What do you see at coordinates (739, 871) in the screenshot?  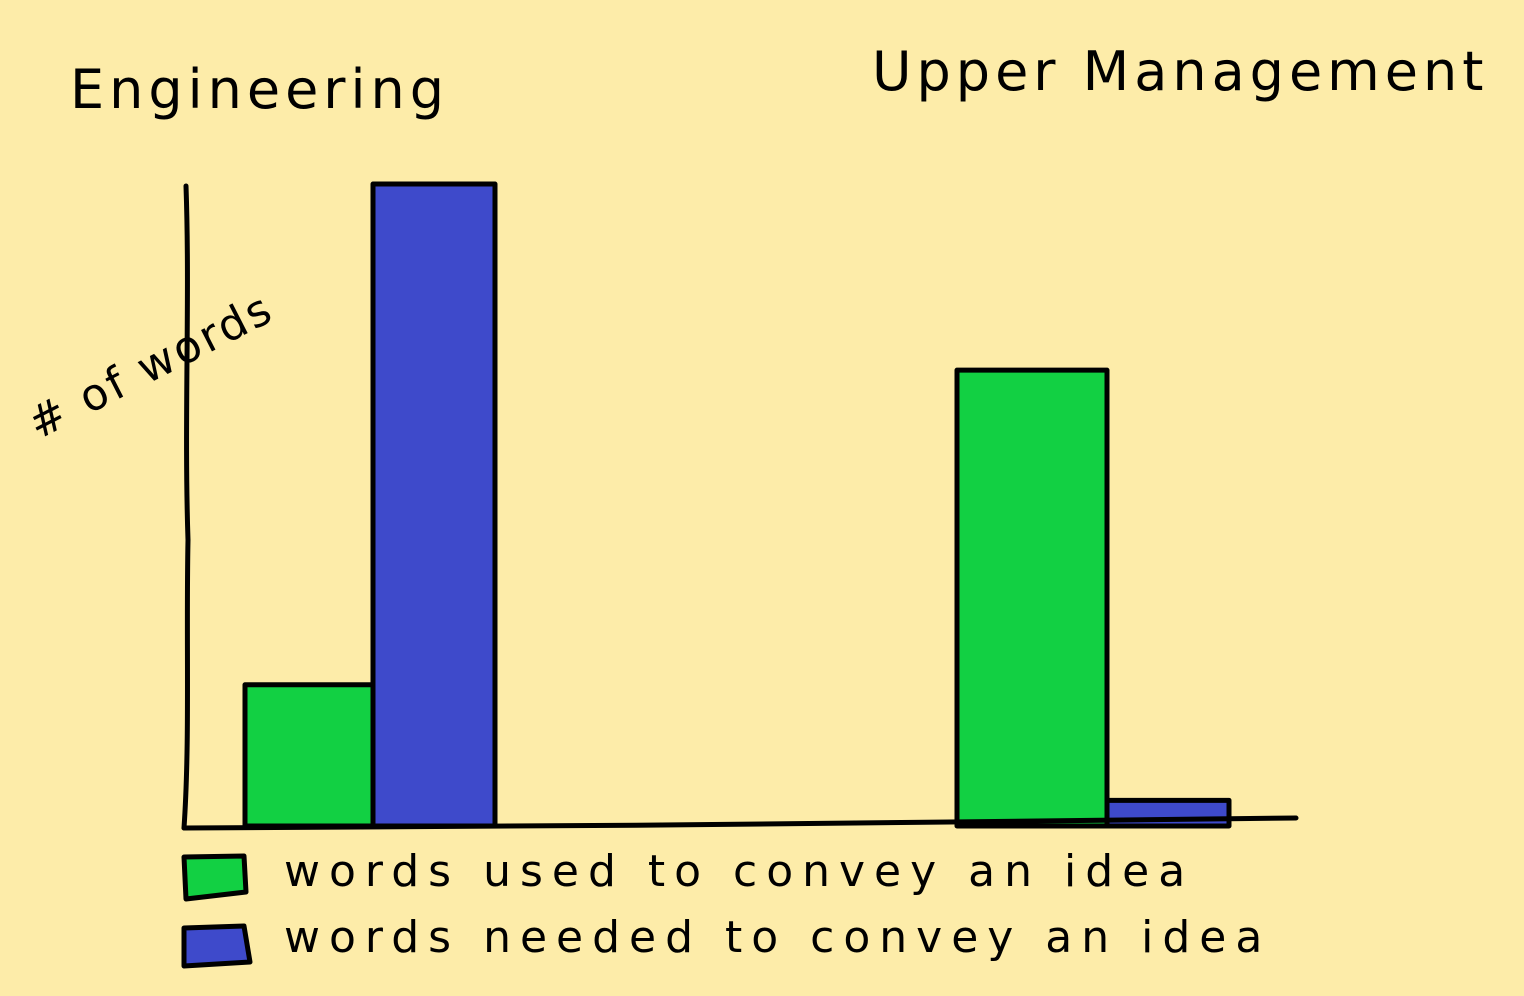 I see `legend-label-used: words used to convey an idea` at bounding box center [739, 871].